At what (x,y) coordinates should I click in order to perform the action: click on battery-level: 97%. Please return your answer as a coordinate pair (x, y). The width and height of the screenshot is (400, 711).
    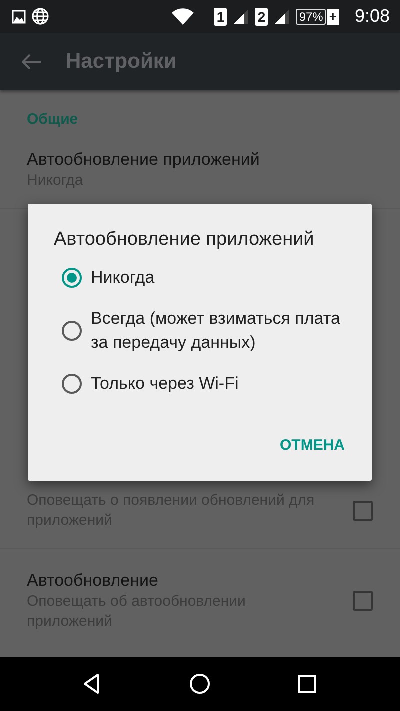
    Looking at the image, I should click on (311, 16).